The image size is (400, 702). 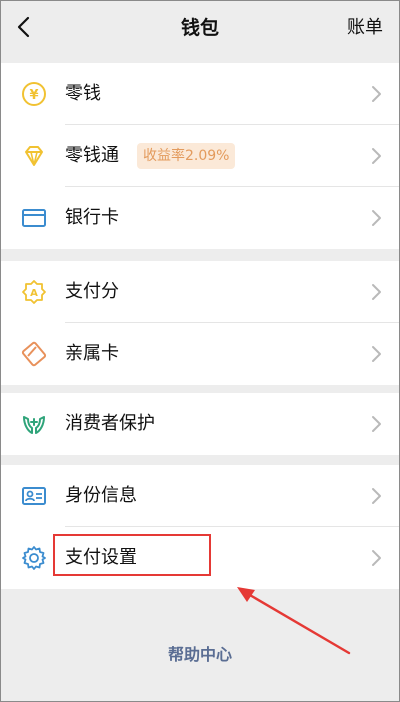 I want to click on menu-item-family-card: 亲属卡, so click(x=200, y=354).